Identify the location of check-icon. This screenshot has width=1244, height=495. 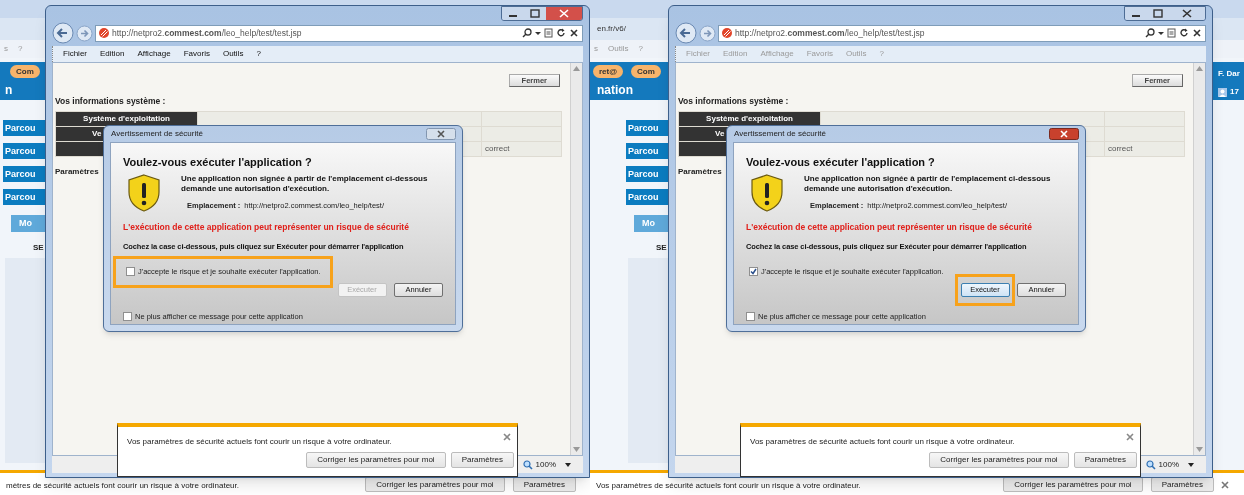
(753, 271).